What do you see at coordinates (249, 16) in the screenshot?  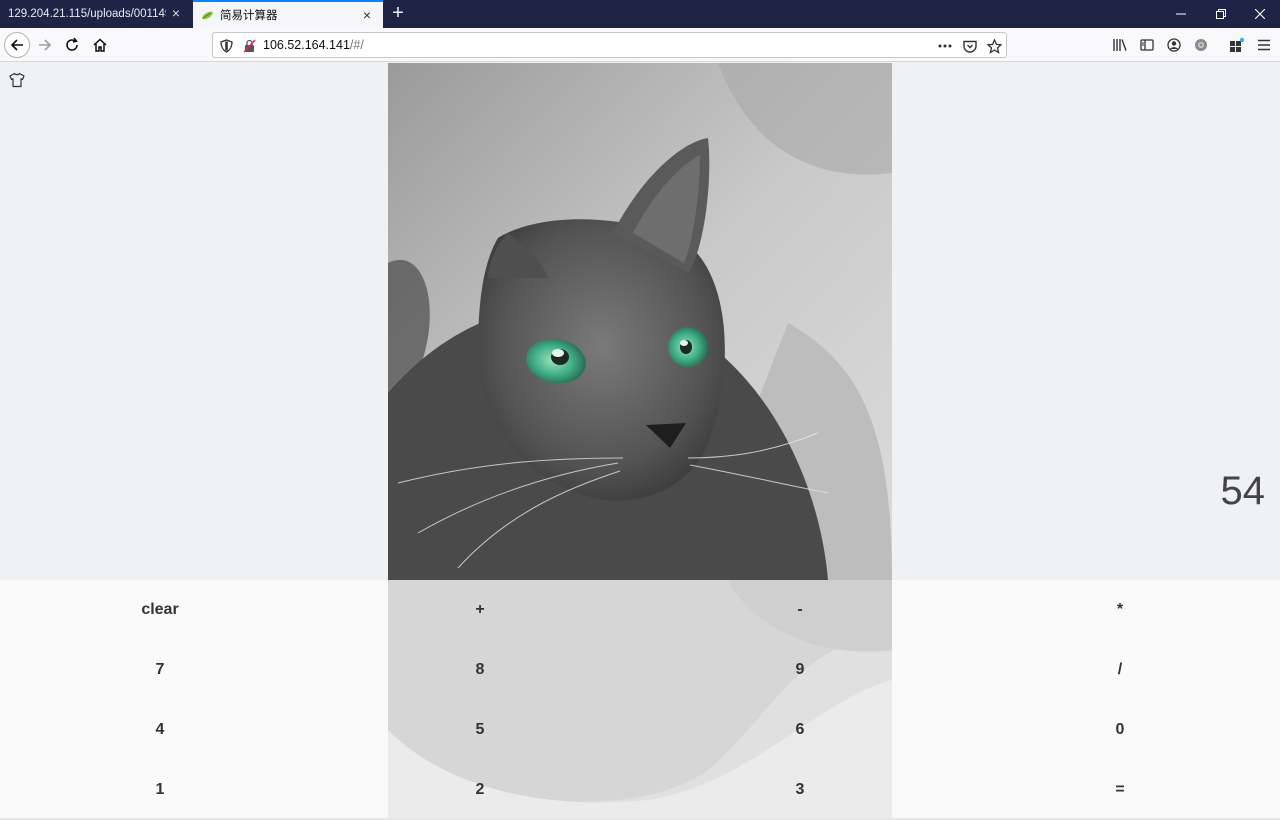 I see `tab-title: 简易计算器` at bounding box center [249, 16].